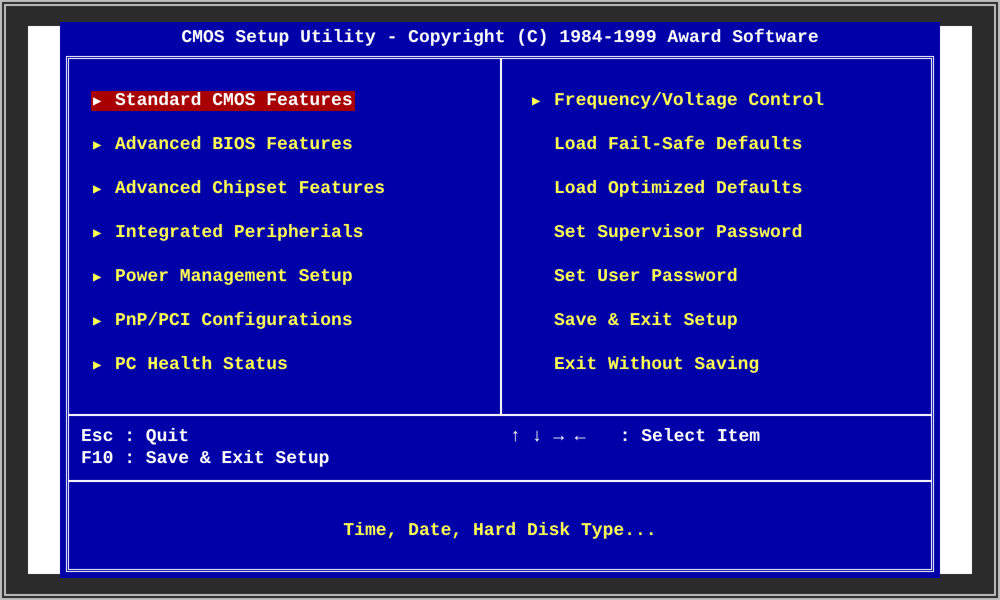  What do you see at coordinates (135, 437) in the screenshot?
I see `key-hint: Esc : Quit` at bounding box center [135, 437].